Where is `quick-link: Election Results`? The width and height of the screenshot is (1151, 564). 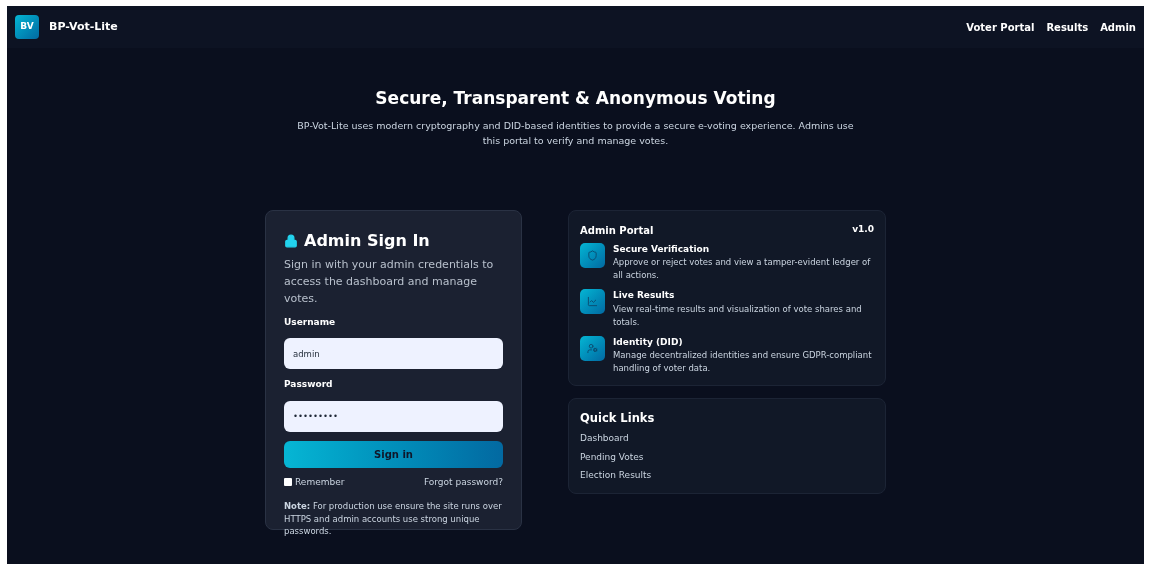 quick-link: Election Results is located at coordinates (616, 476).